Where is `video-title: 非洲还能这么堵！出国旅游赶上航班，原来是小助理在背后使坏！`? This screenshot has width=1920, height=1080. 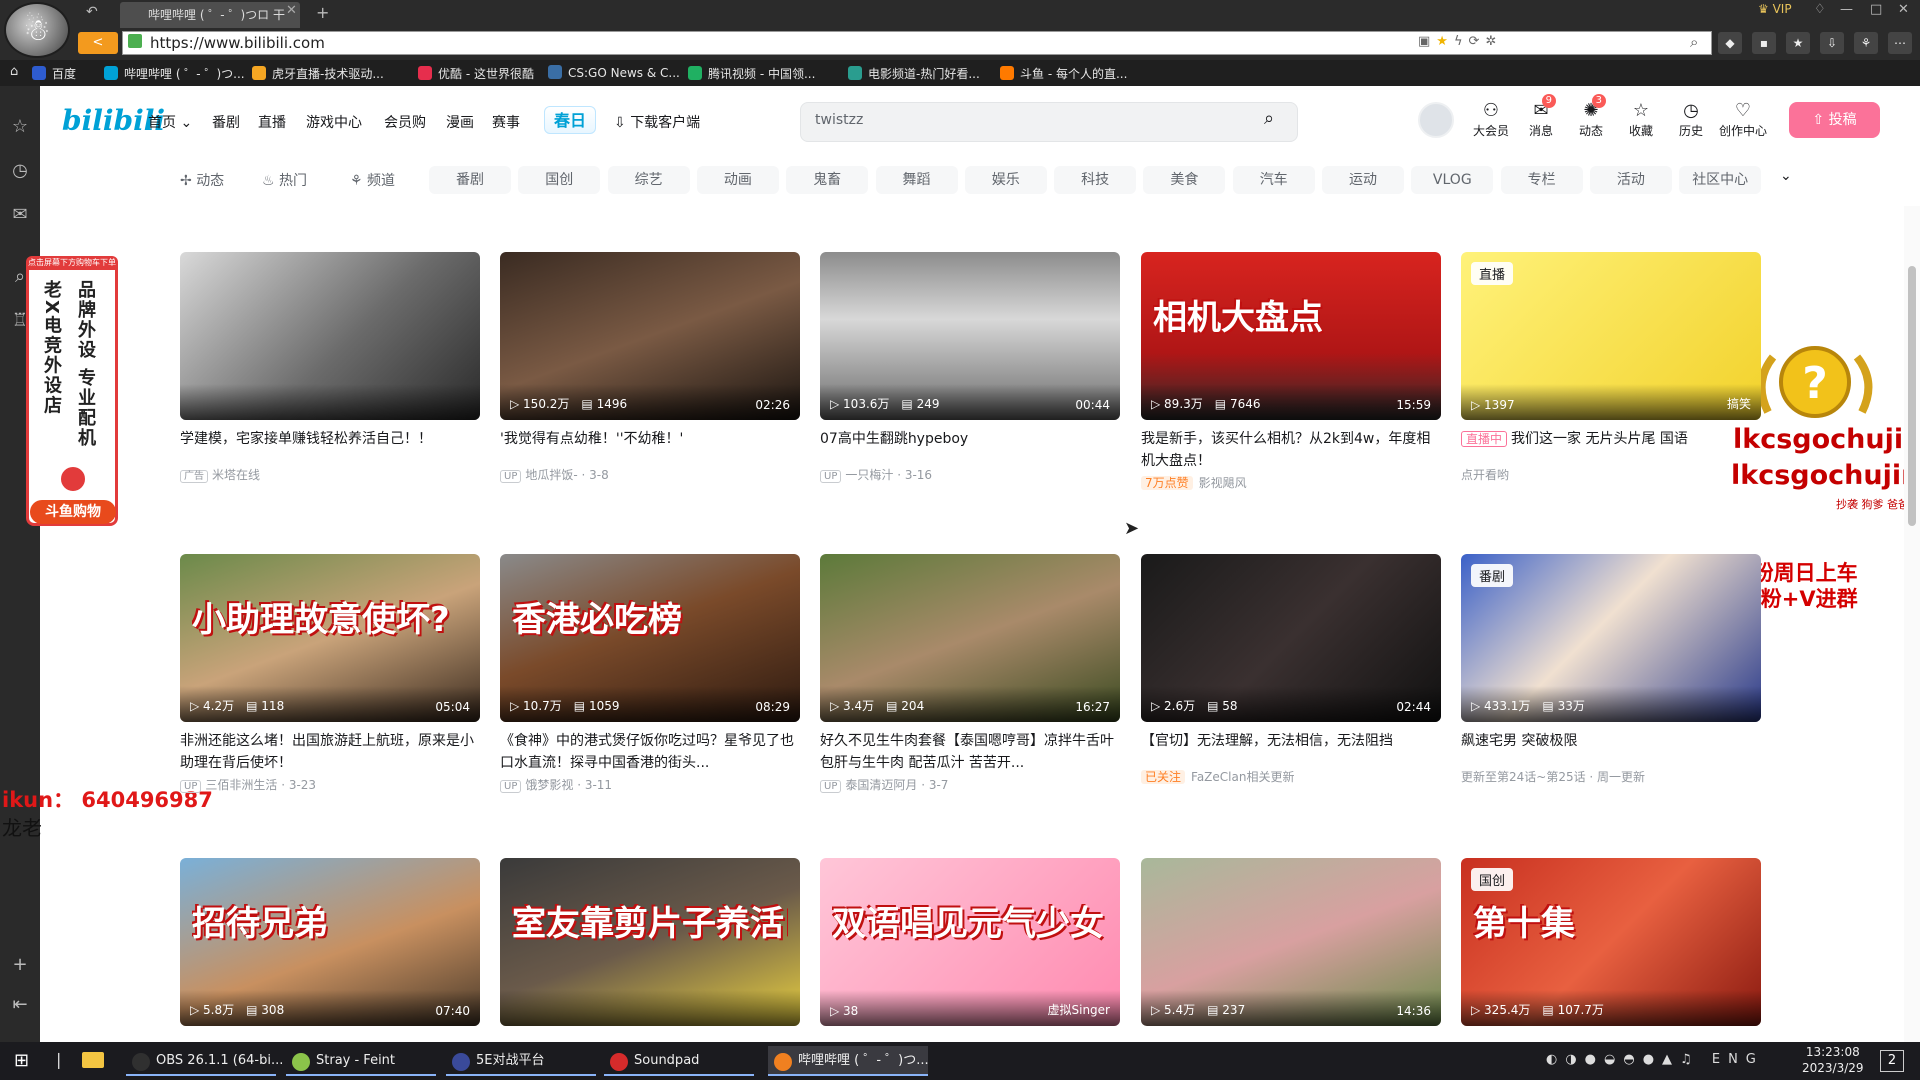
video-title: 非洲还能这么堵！出国旅游赶上航班，原来是小助理在背后使坏！ is located at coordinates (330, 752).